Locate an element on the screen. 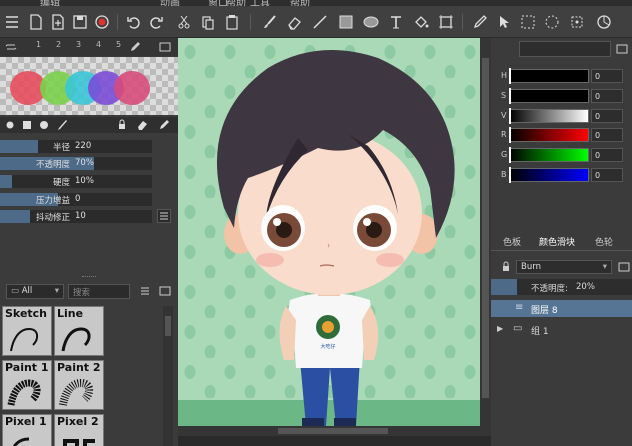 This screenshot has height=446, width=632. palette-tab: 4 is located at coordinates (98, 44).